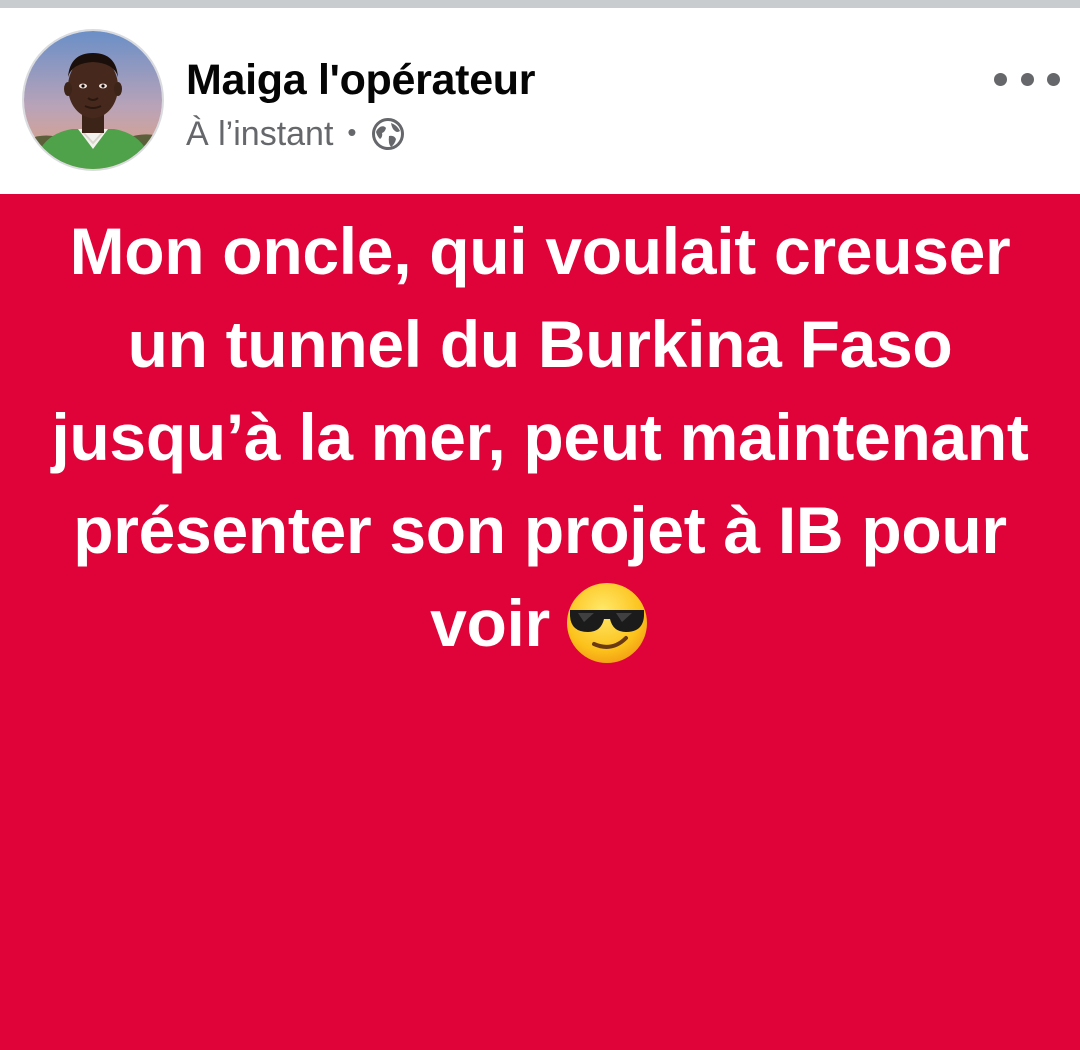  I want to click on globe-icon, so click(388, 134).